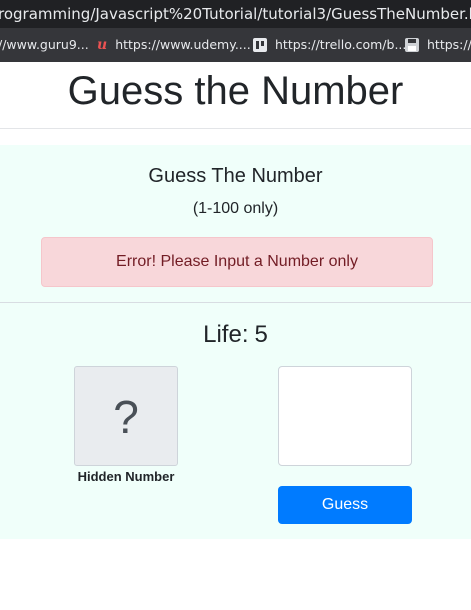  What do you see at coordinates (345, 416) in the screenshot?
I see `guess-input` at bounding box center [345, 416].